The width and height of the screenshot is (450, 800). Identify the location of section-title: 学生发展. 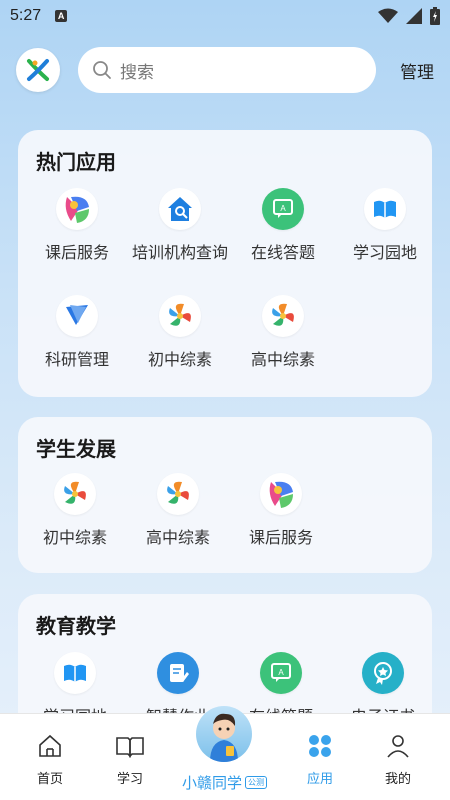
(76, 449).